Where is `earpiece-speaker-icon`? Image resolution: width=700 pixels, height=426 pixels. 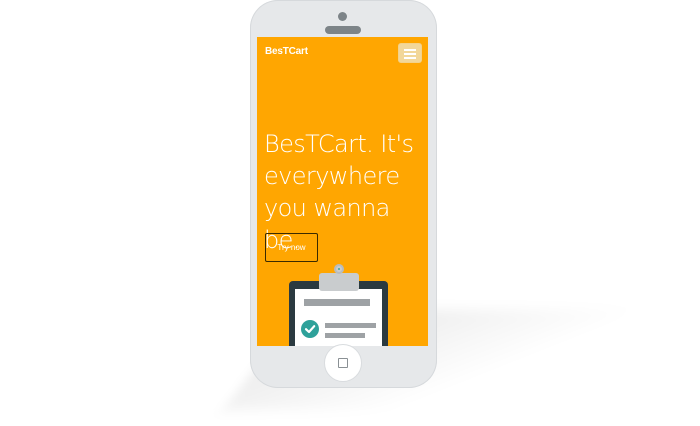
earpiece-speaker-icon is located at coordinates (343, 30).